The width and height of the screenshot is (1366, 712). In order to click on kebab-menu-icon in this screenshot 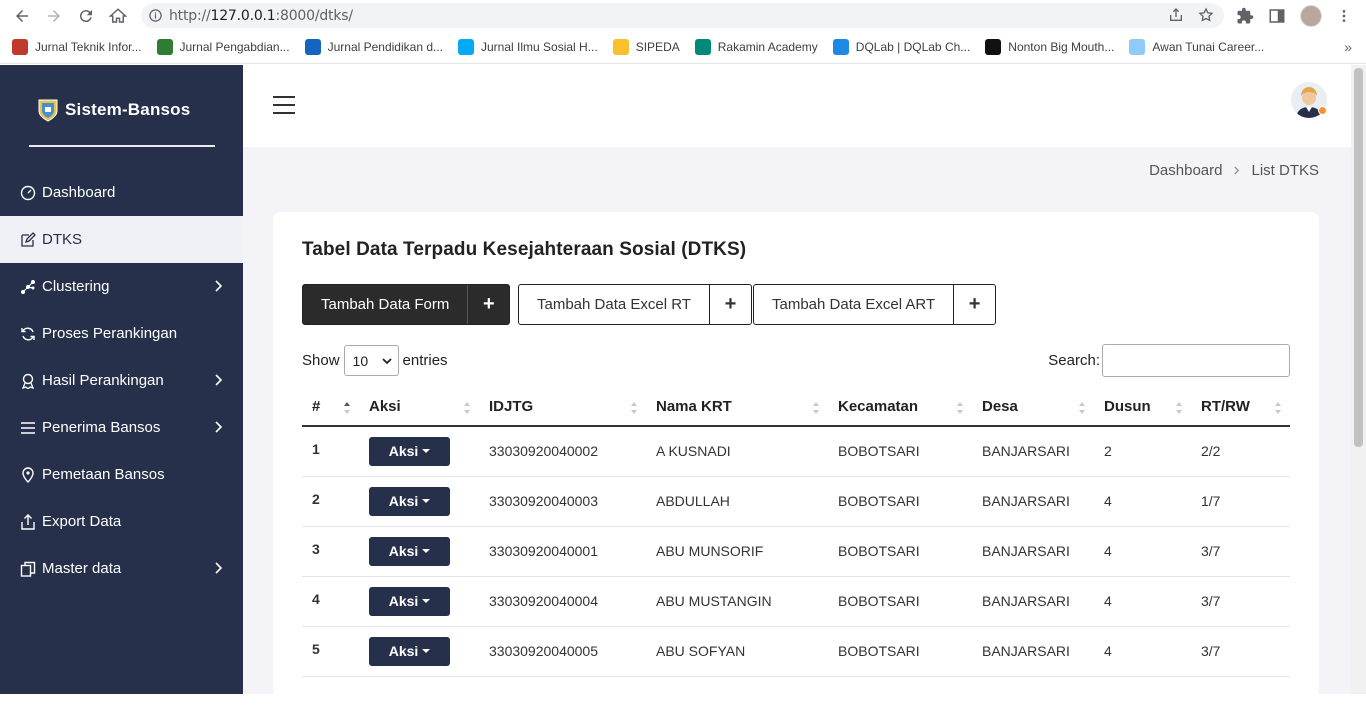, I will do `click(1344, 16)`.